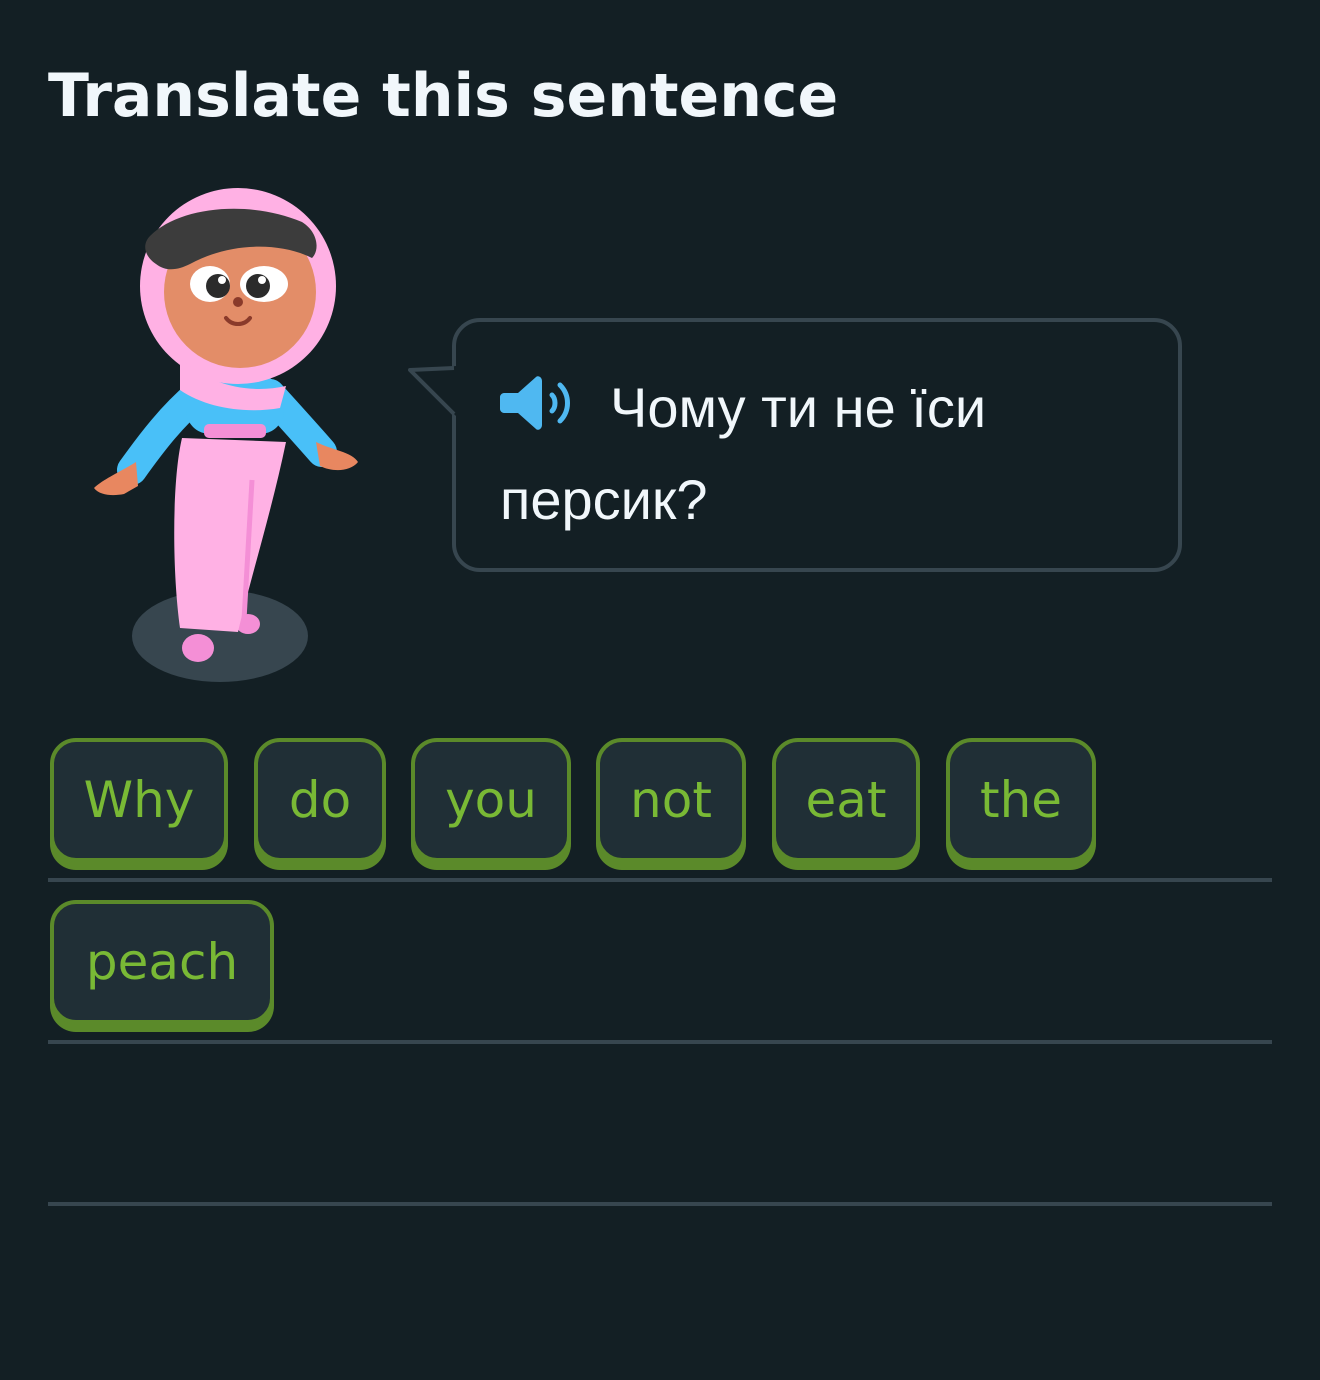 Image resolution: width=1320 pixels, height=1380 pixels. Describe the element at coordinates (553, 403) in the screenshot. I see `speaker-wave-small` at that location.